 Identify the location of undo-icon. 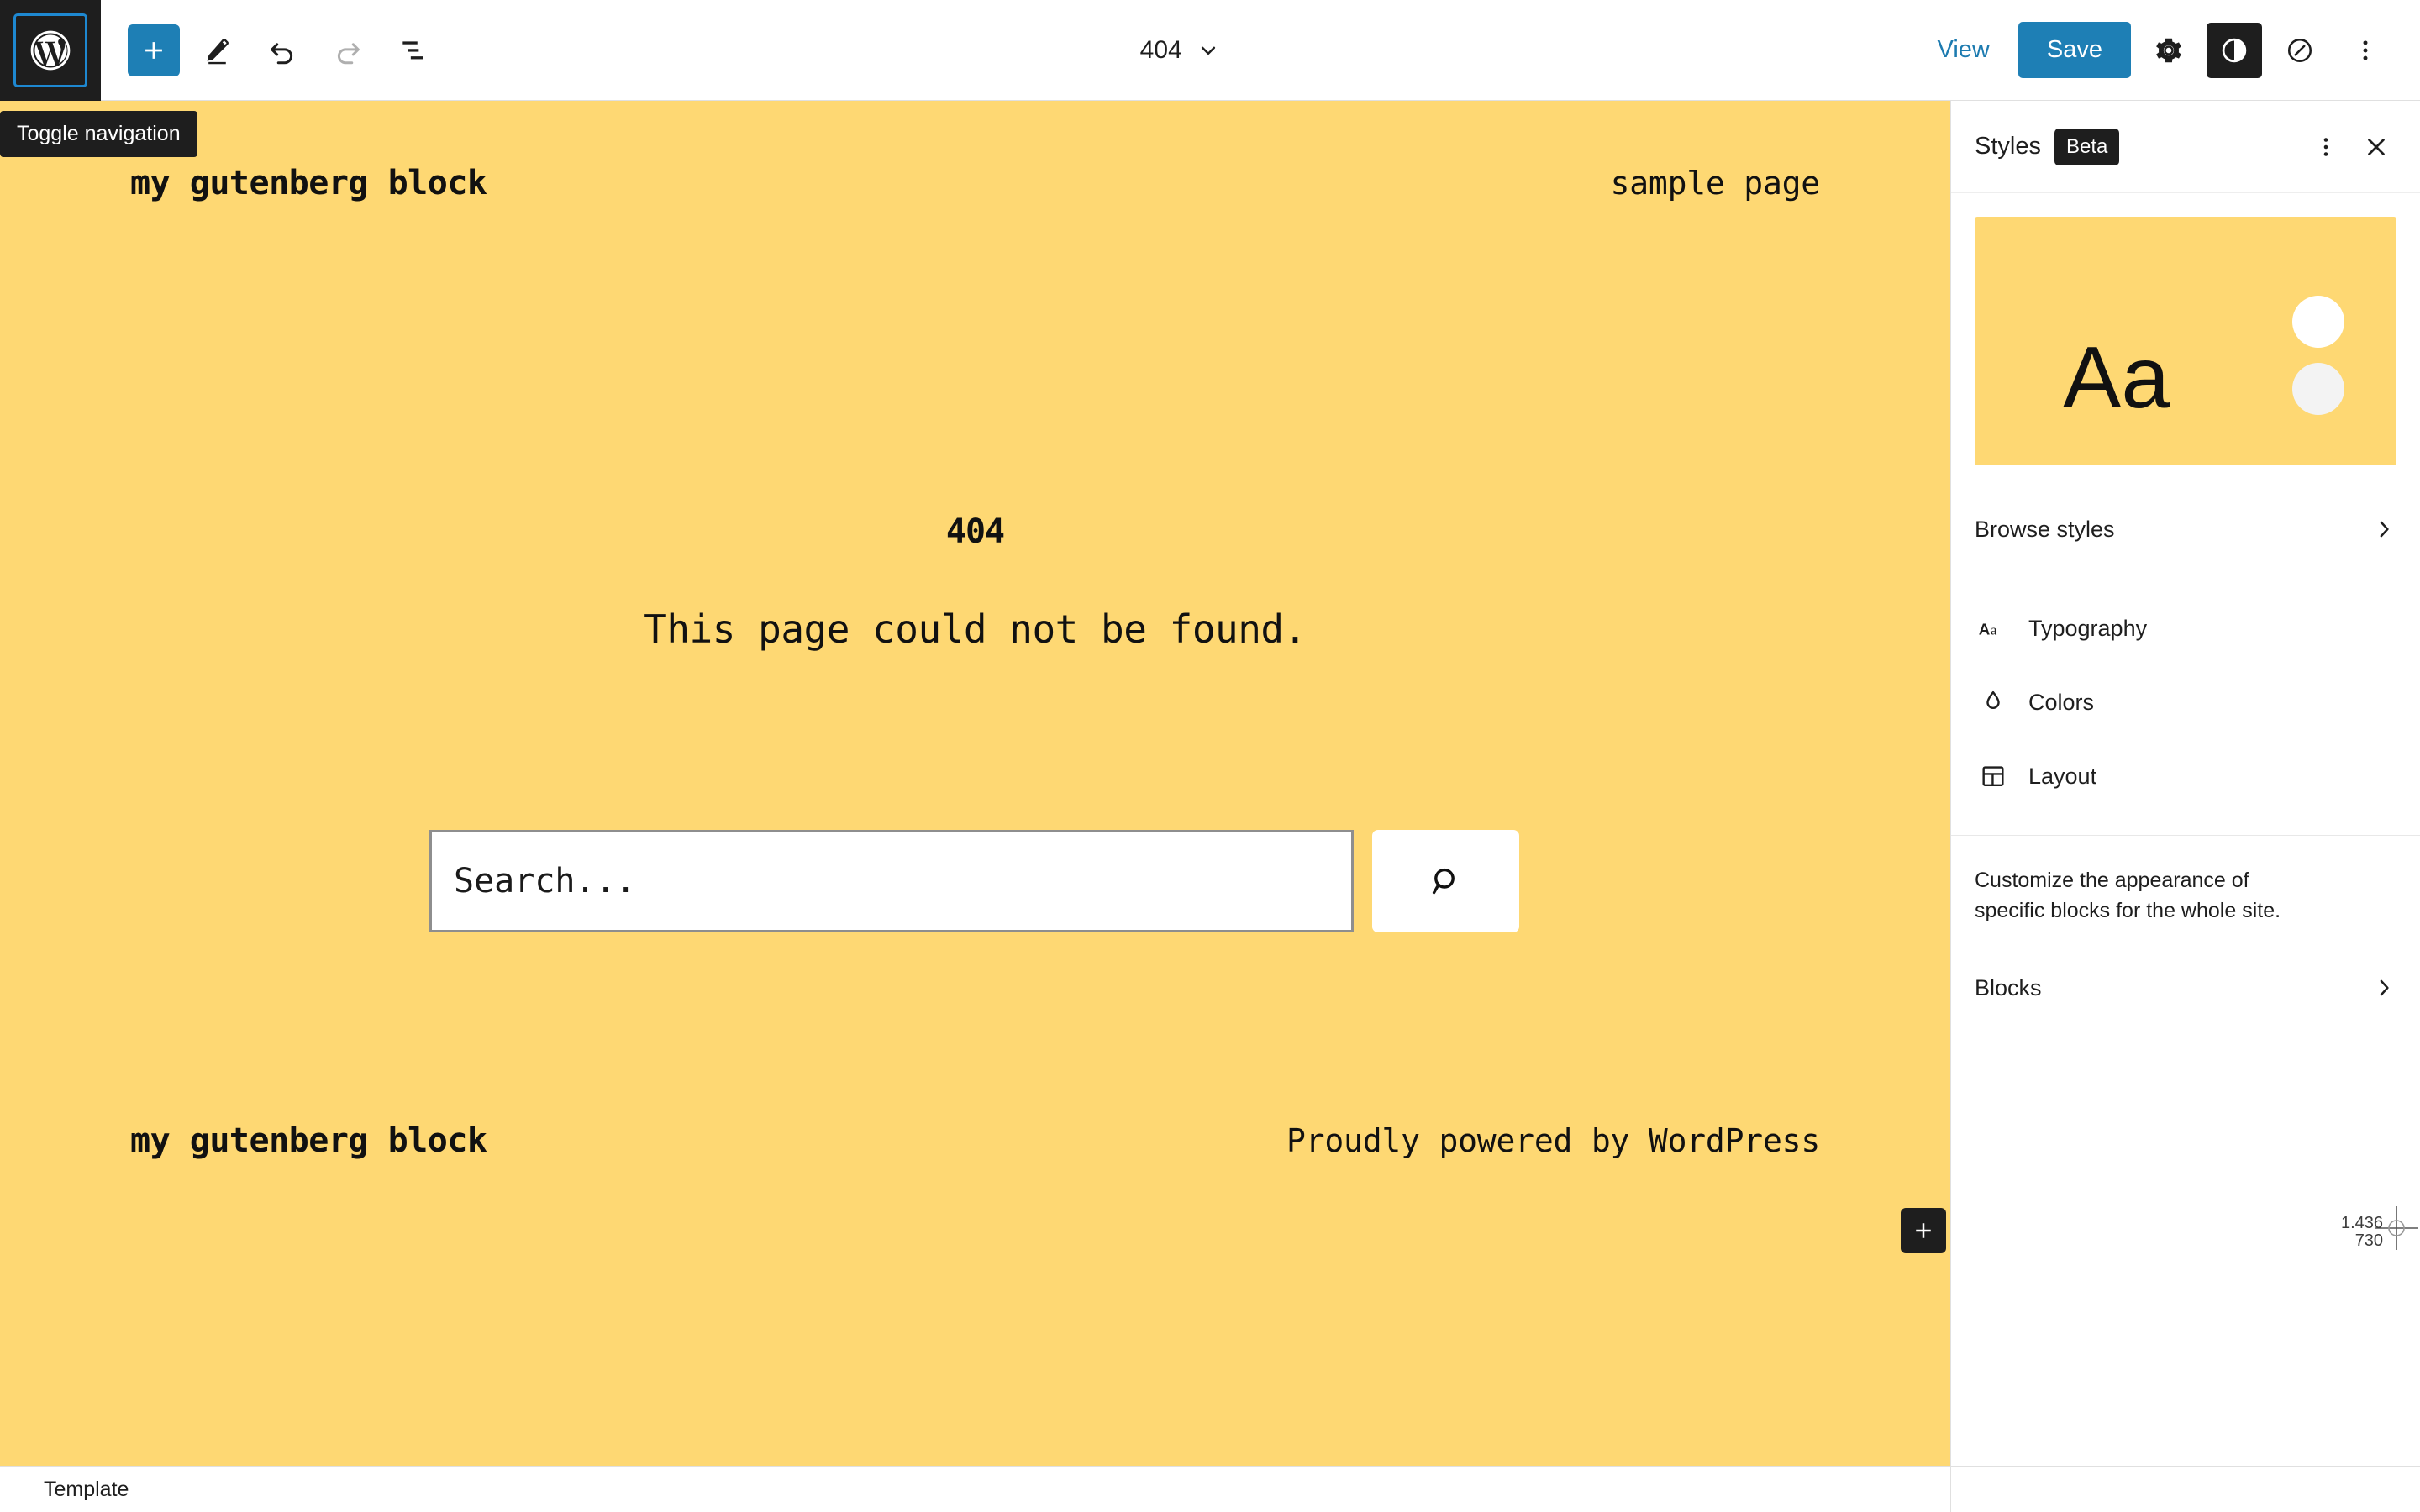
(282, 53).